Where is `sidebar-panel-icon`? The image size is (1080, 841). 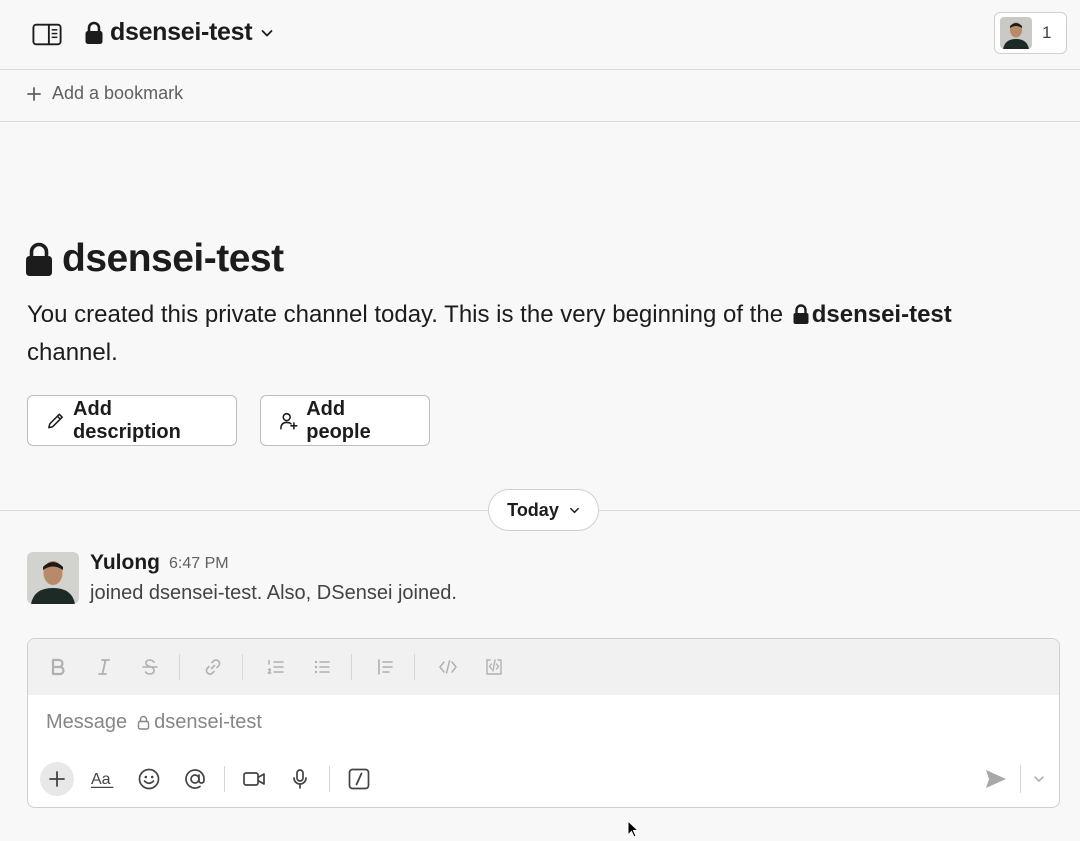
sidebar-panel-icon is located at coordinates (47, 34).